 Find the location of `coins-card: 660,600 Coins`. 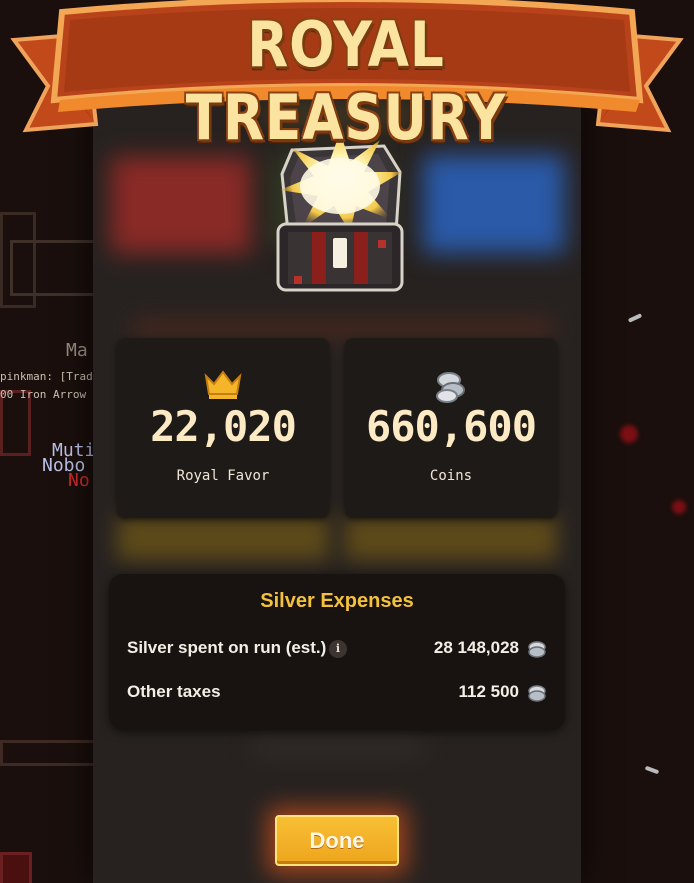

coins-card: 660,600 Coins is located at coordinates (451, 428).